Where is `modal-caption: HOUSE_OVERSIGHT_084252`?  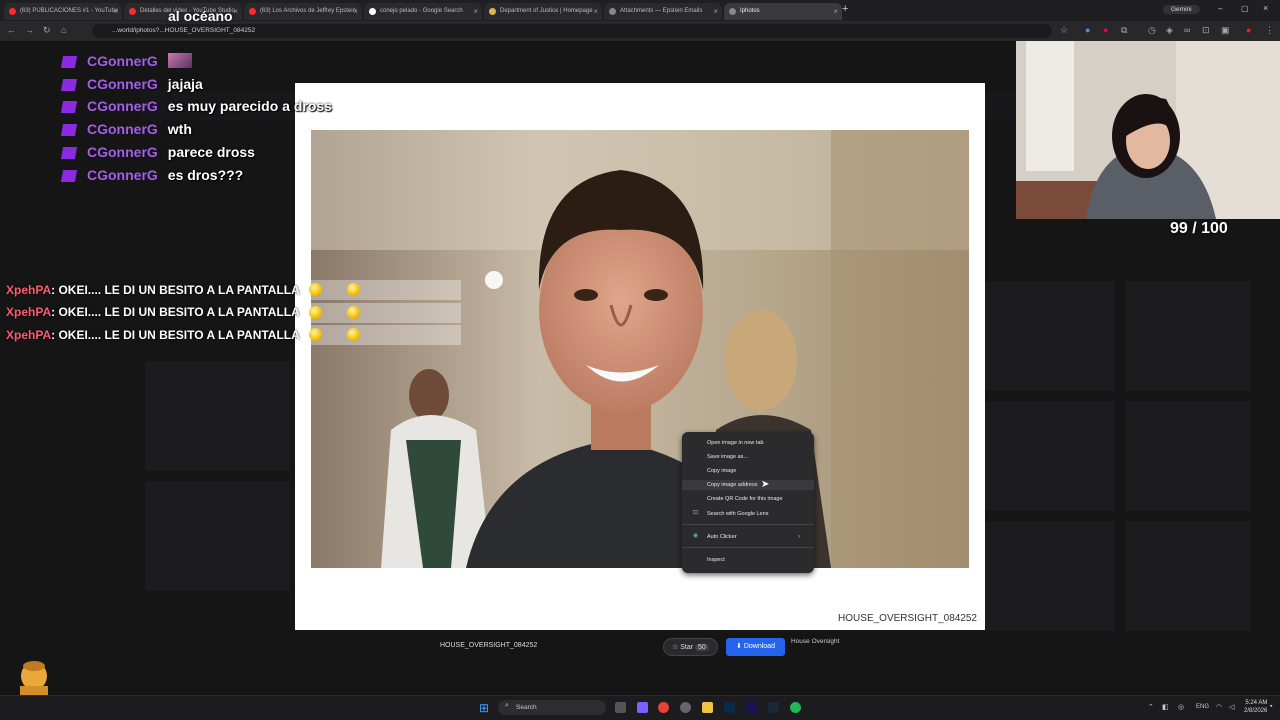
modal-caption: HOUSE_OVERSIGHT_084252 is located at coordinates (907, 618).